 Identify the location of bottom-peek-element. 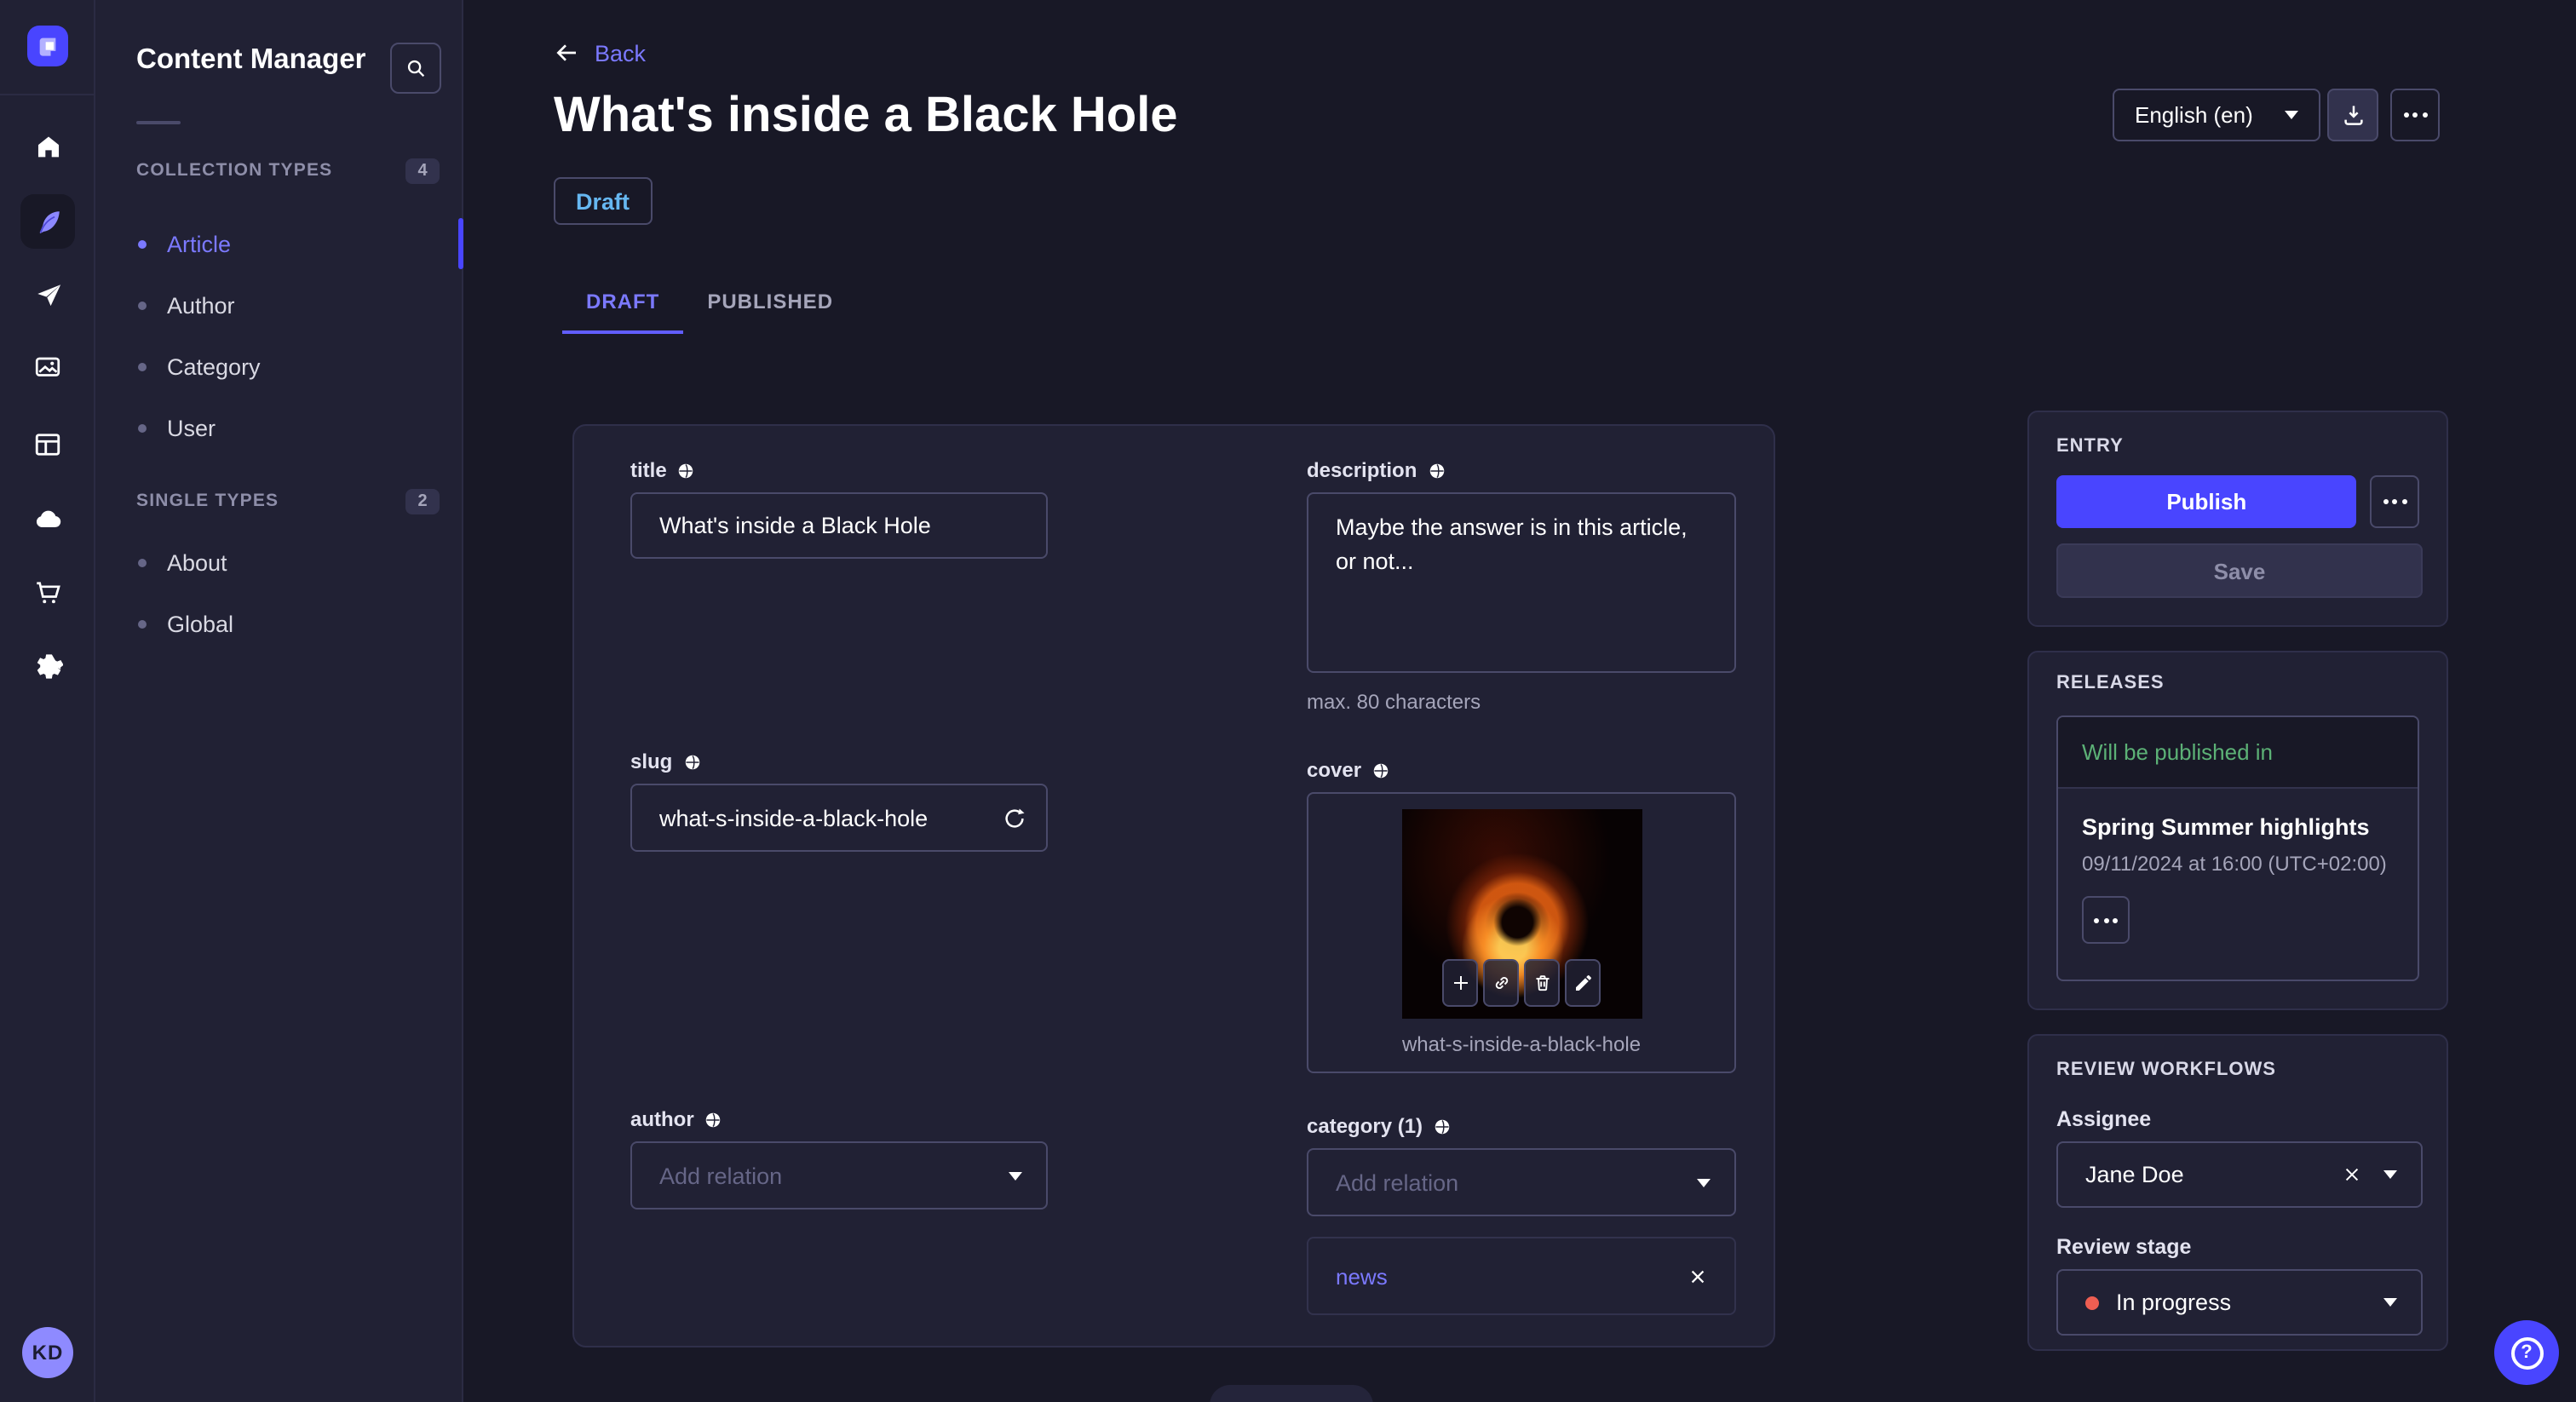
(1291, 1393).